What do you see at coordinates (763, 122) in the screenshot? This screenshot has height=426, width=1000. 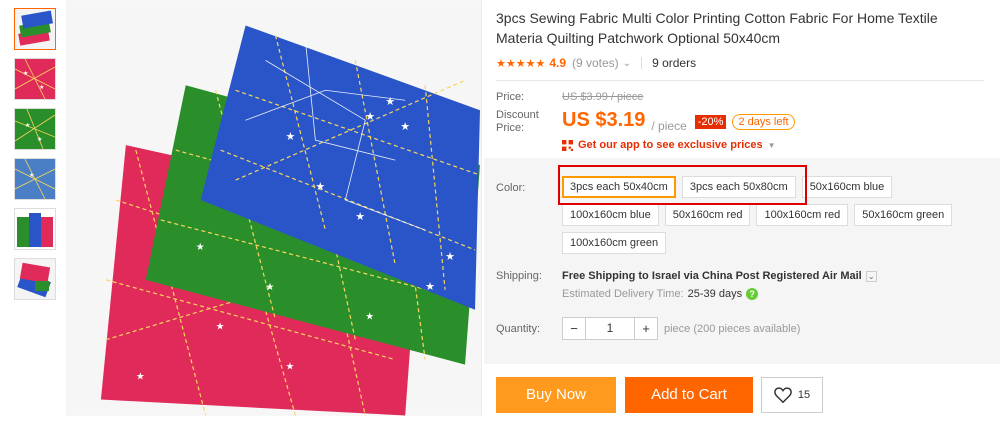 I see `days-left-badge: 2 days left` at bounding box center [763, 122].